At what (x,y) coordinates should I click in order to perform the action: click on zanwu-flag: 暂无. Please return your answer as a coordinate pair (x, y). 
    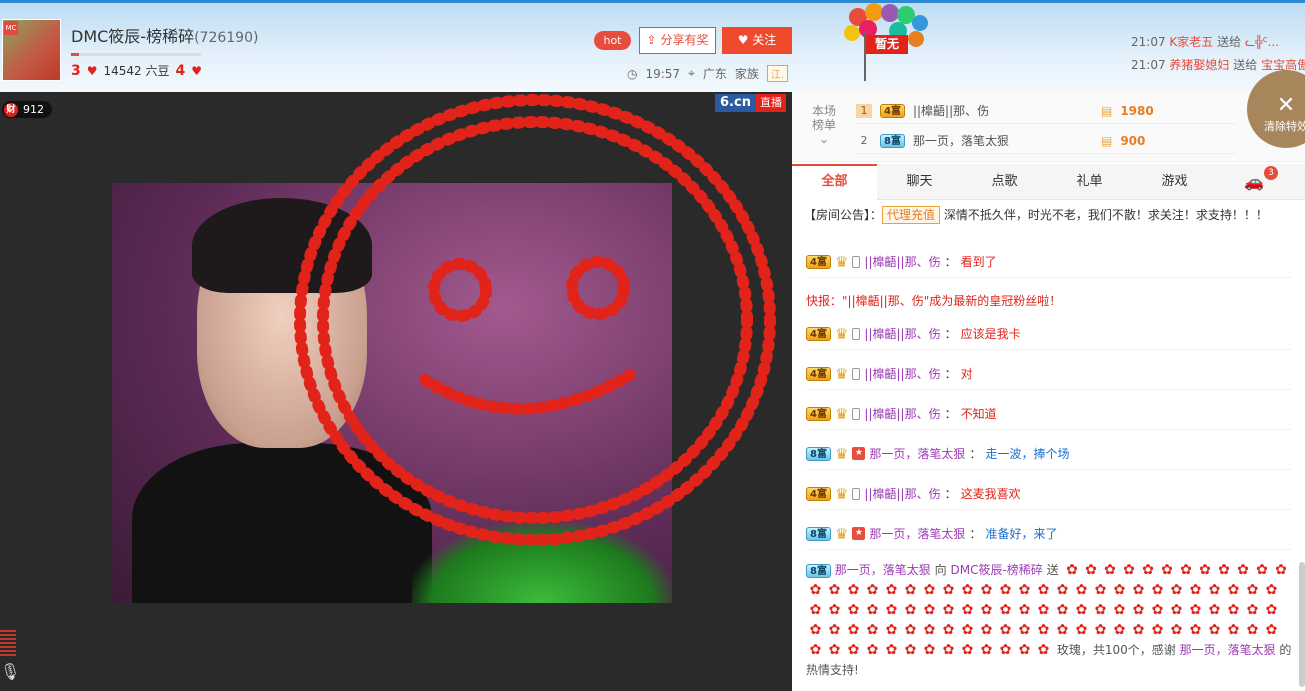
    Looking at the image, I should click on (887, 44).